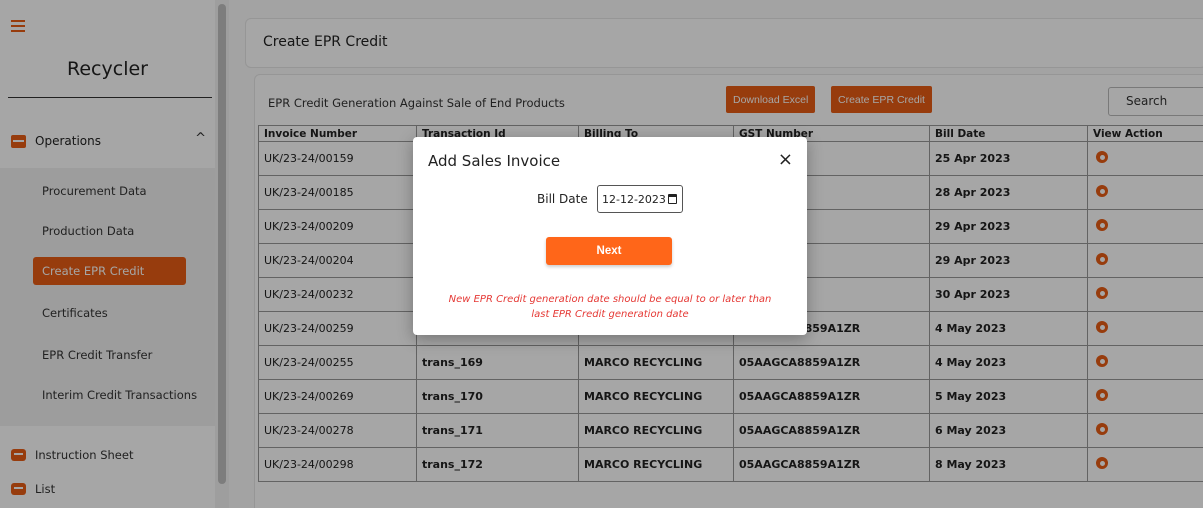  I want to click on bill-date-value: 12-12-2023, so click(634, 199).